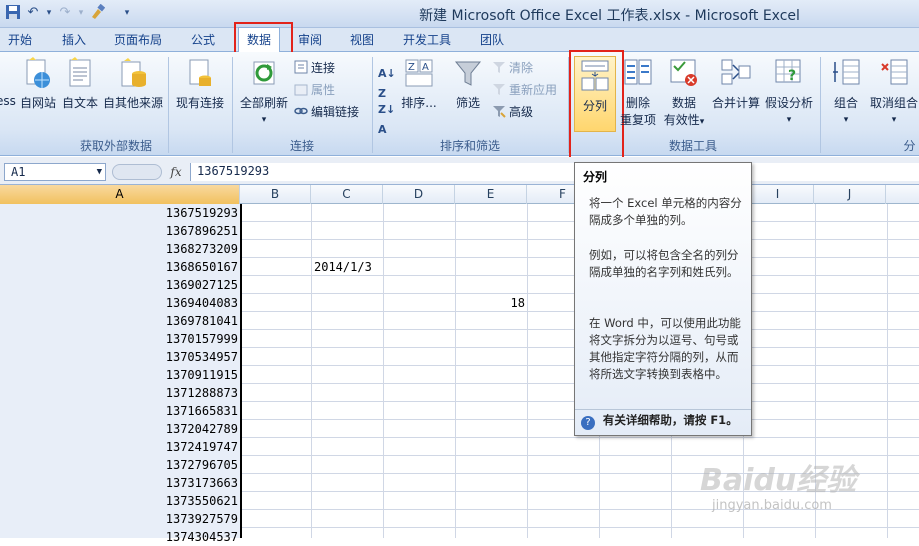 The image size is (919, 546). What do you see at coordinates (664, 263) in the screenshot?
I see `tooltip-paragraph-2: 例如，可以将包含全名的列分隔成单独的名字列和姓氏列。` at bounding box center [664, 263].